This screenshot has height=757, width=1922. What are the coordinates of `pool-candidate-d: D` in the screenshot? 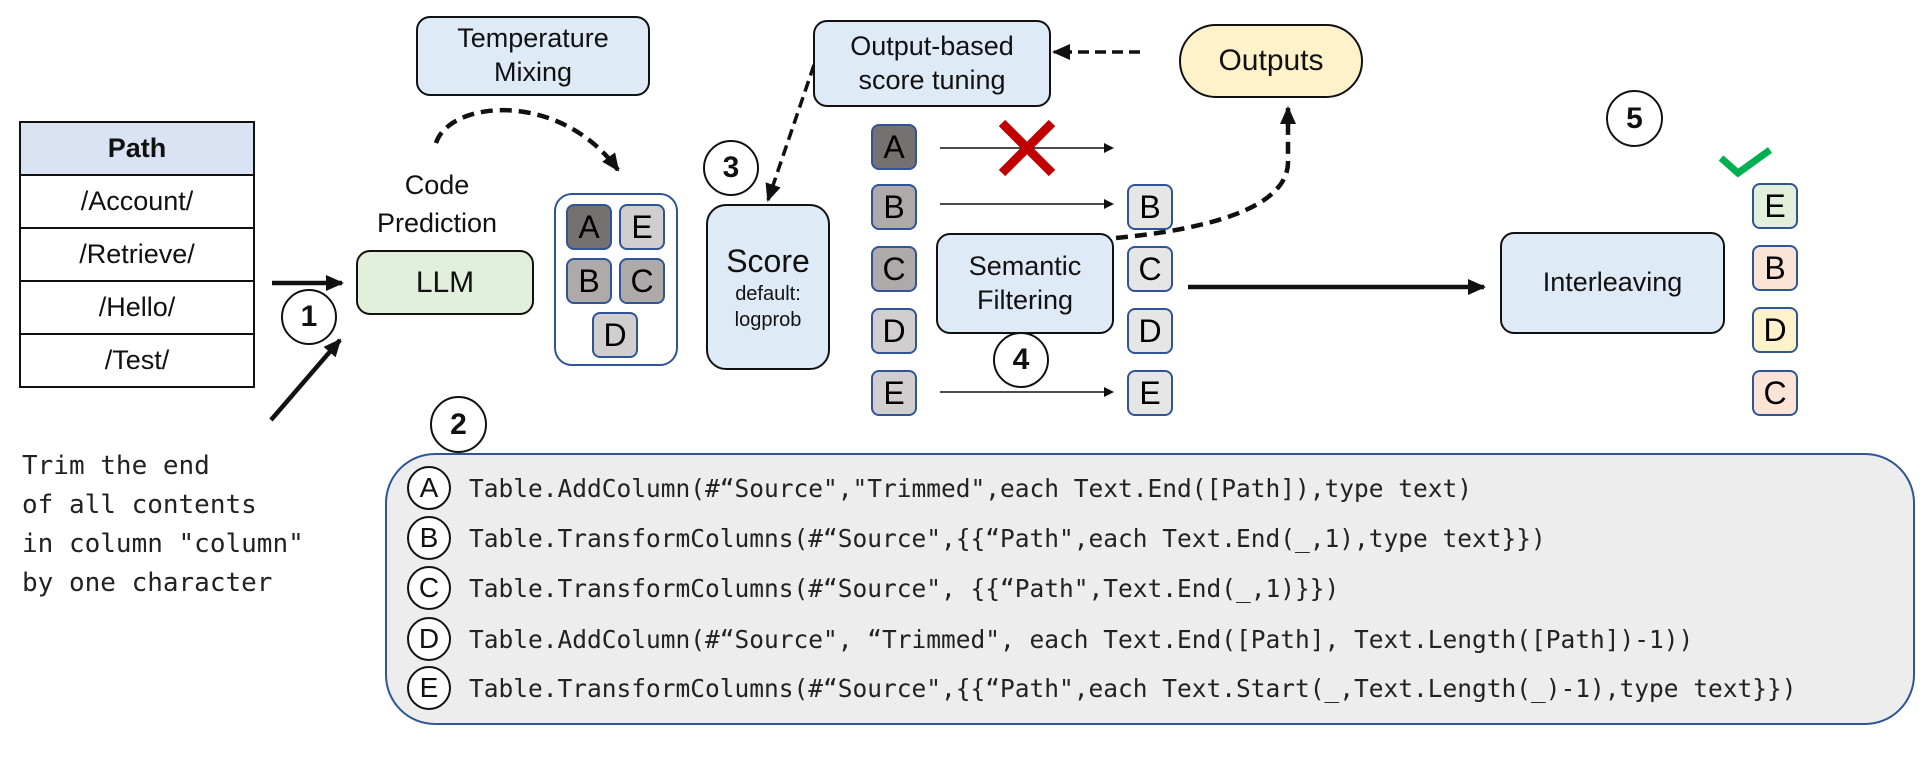 It's located at (615, 335).